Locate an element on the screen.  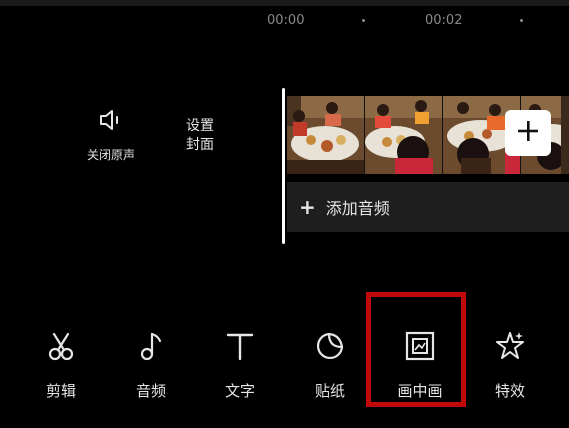
add-audio-track: + 添加音频 is located at coordinates (428, 207).